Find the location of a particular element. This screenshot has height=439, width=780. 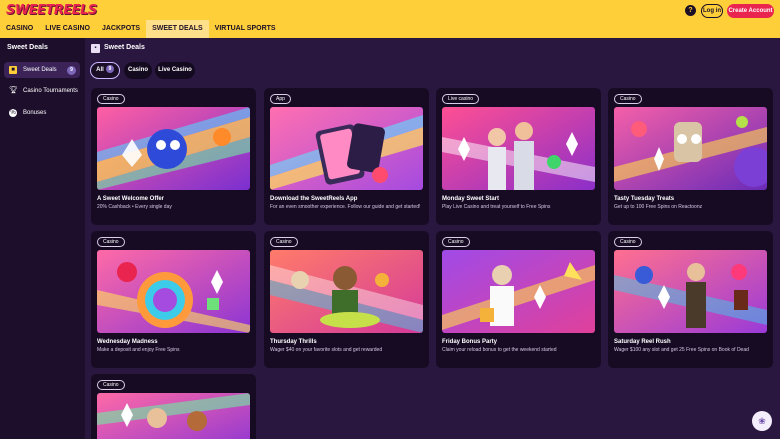

help-button: ? is located at coordinates (690, 10).